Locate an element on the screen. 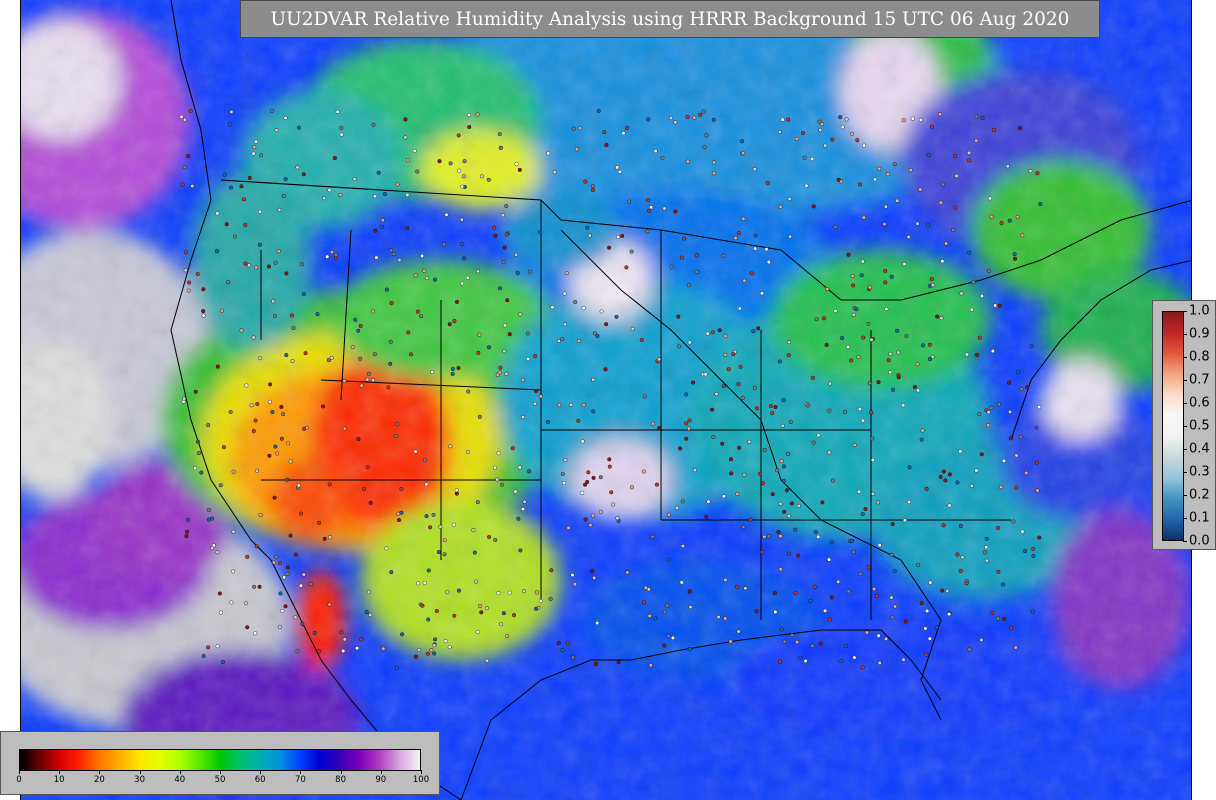  obs-tick-label: 0.4 is located at coordinates (1199, 449).